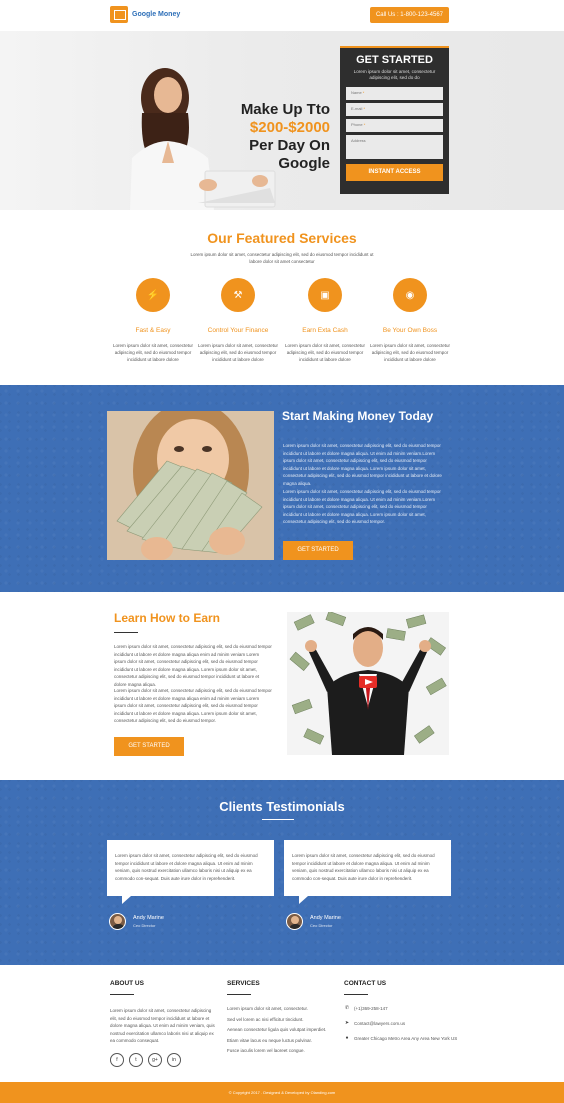 The image size is (564, 1103). I want to click on name-placeholder: Name, so click(356, 92).